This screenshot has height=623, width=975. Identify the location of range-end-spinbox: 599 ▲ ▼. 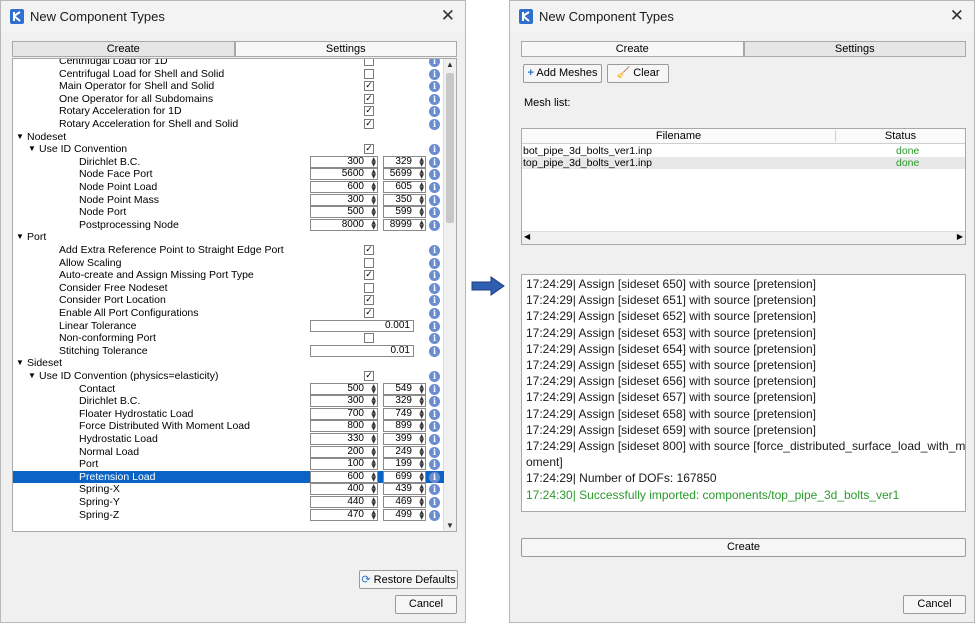
(404, 212).